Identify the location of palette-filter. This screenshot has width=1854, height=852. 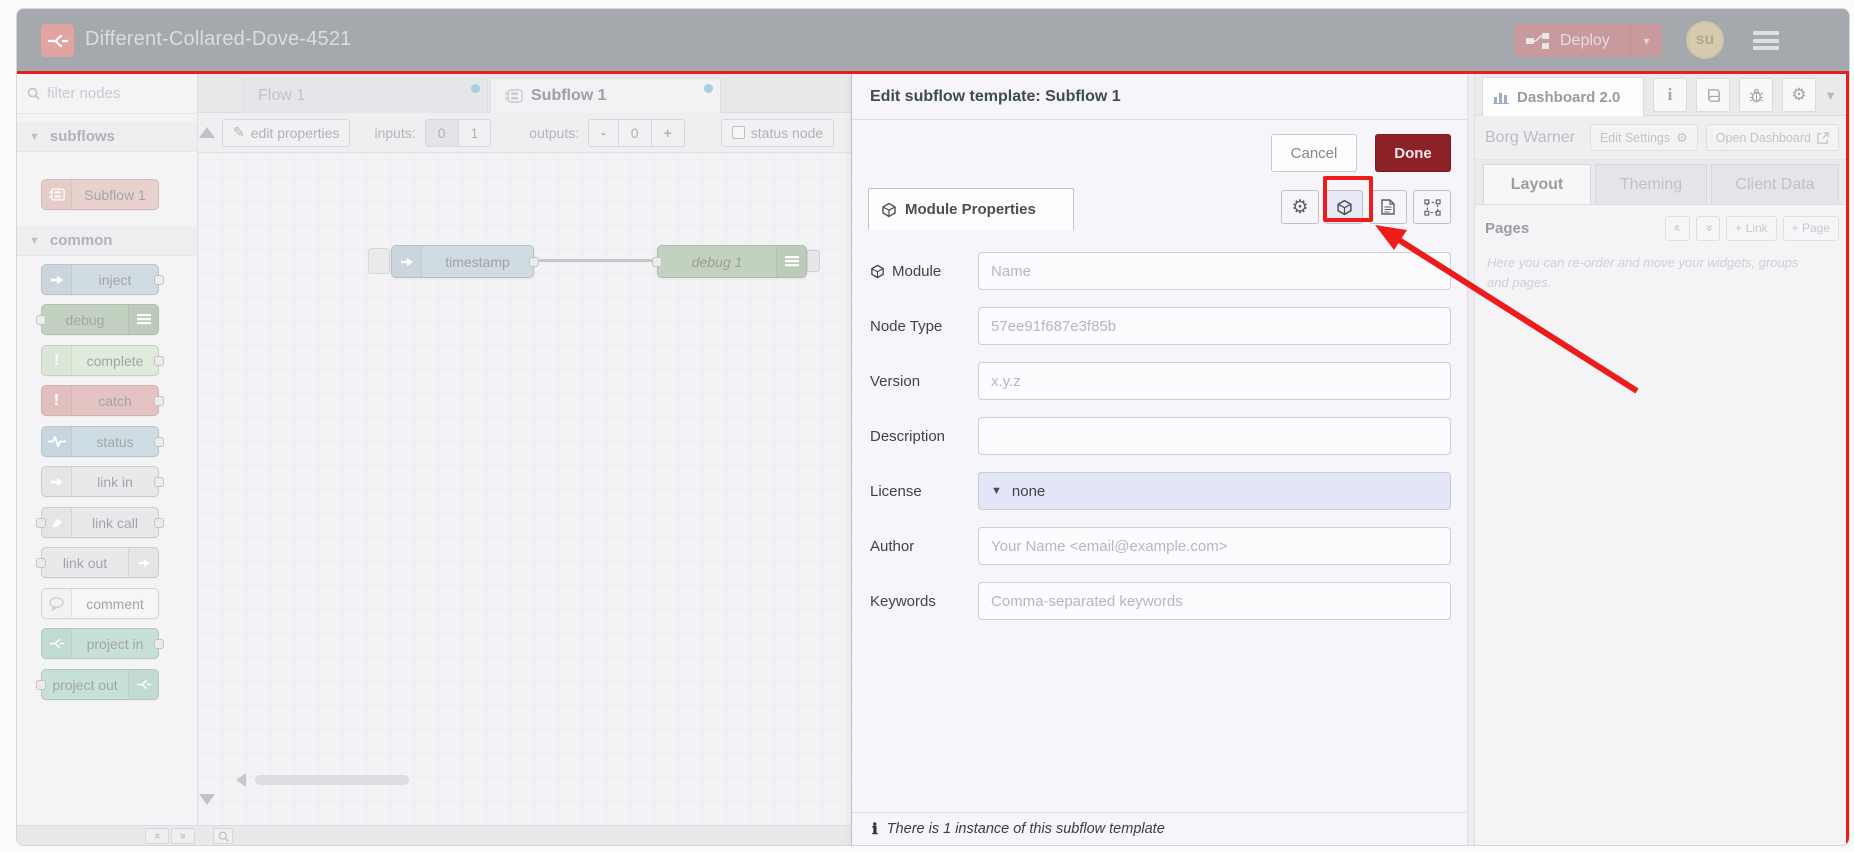
(107, 94).